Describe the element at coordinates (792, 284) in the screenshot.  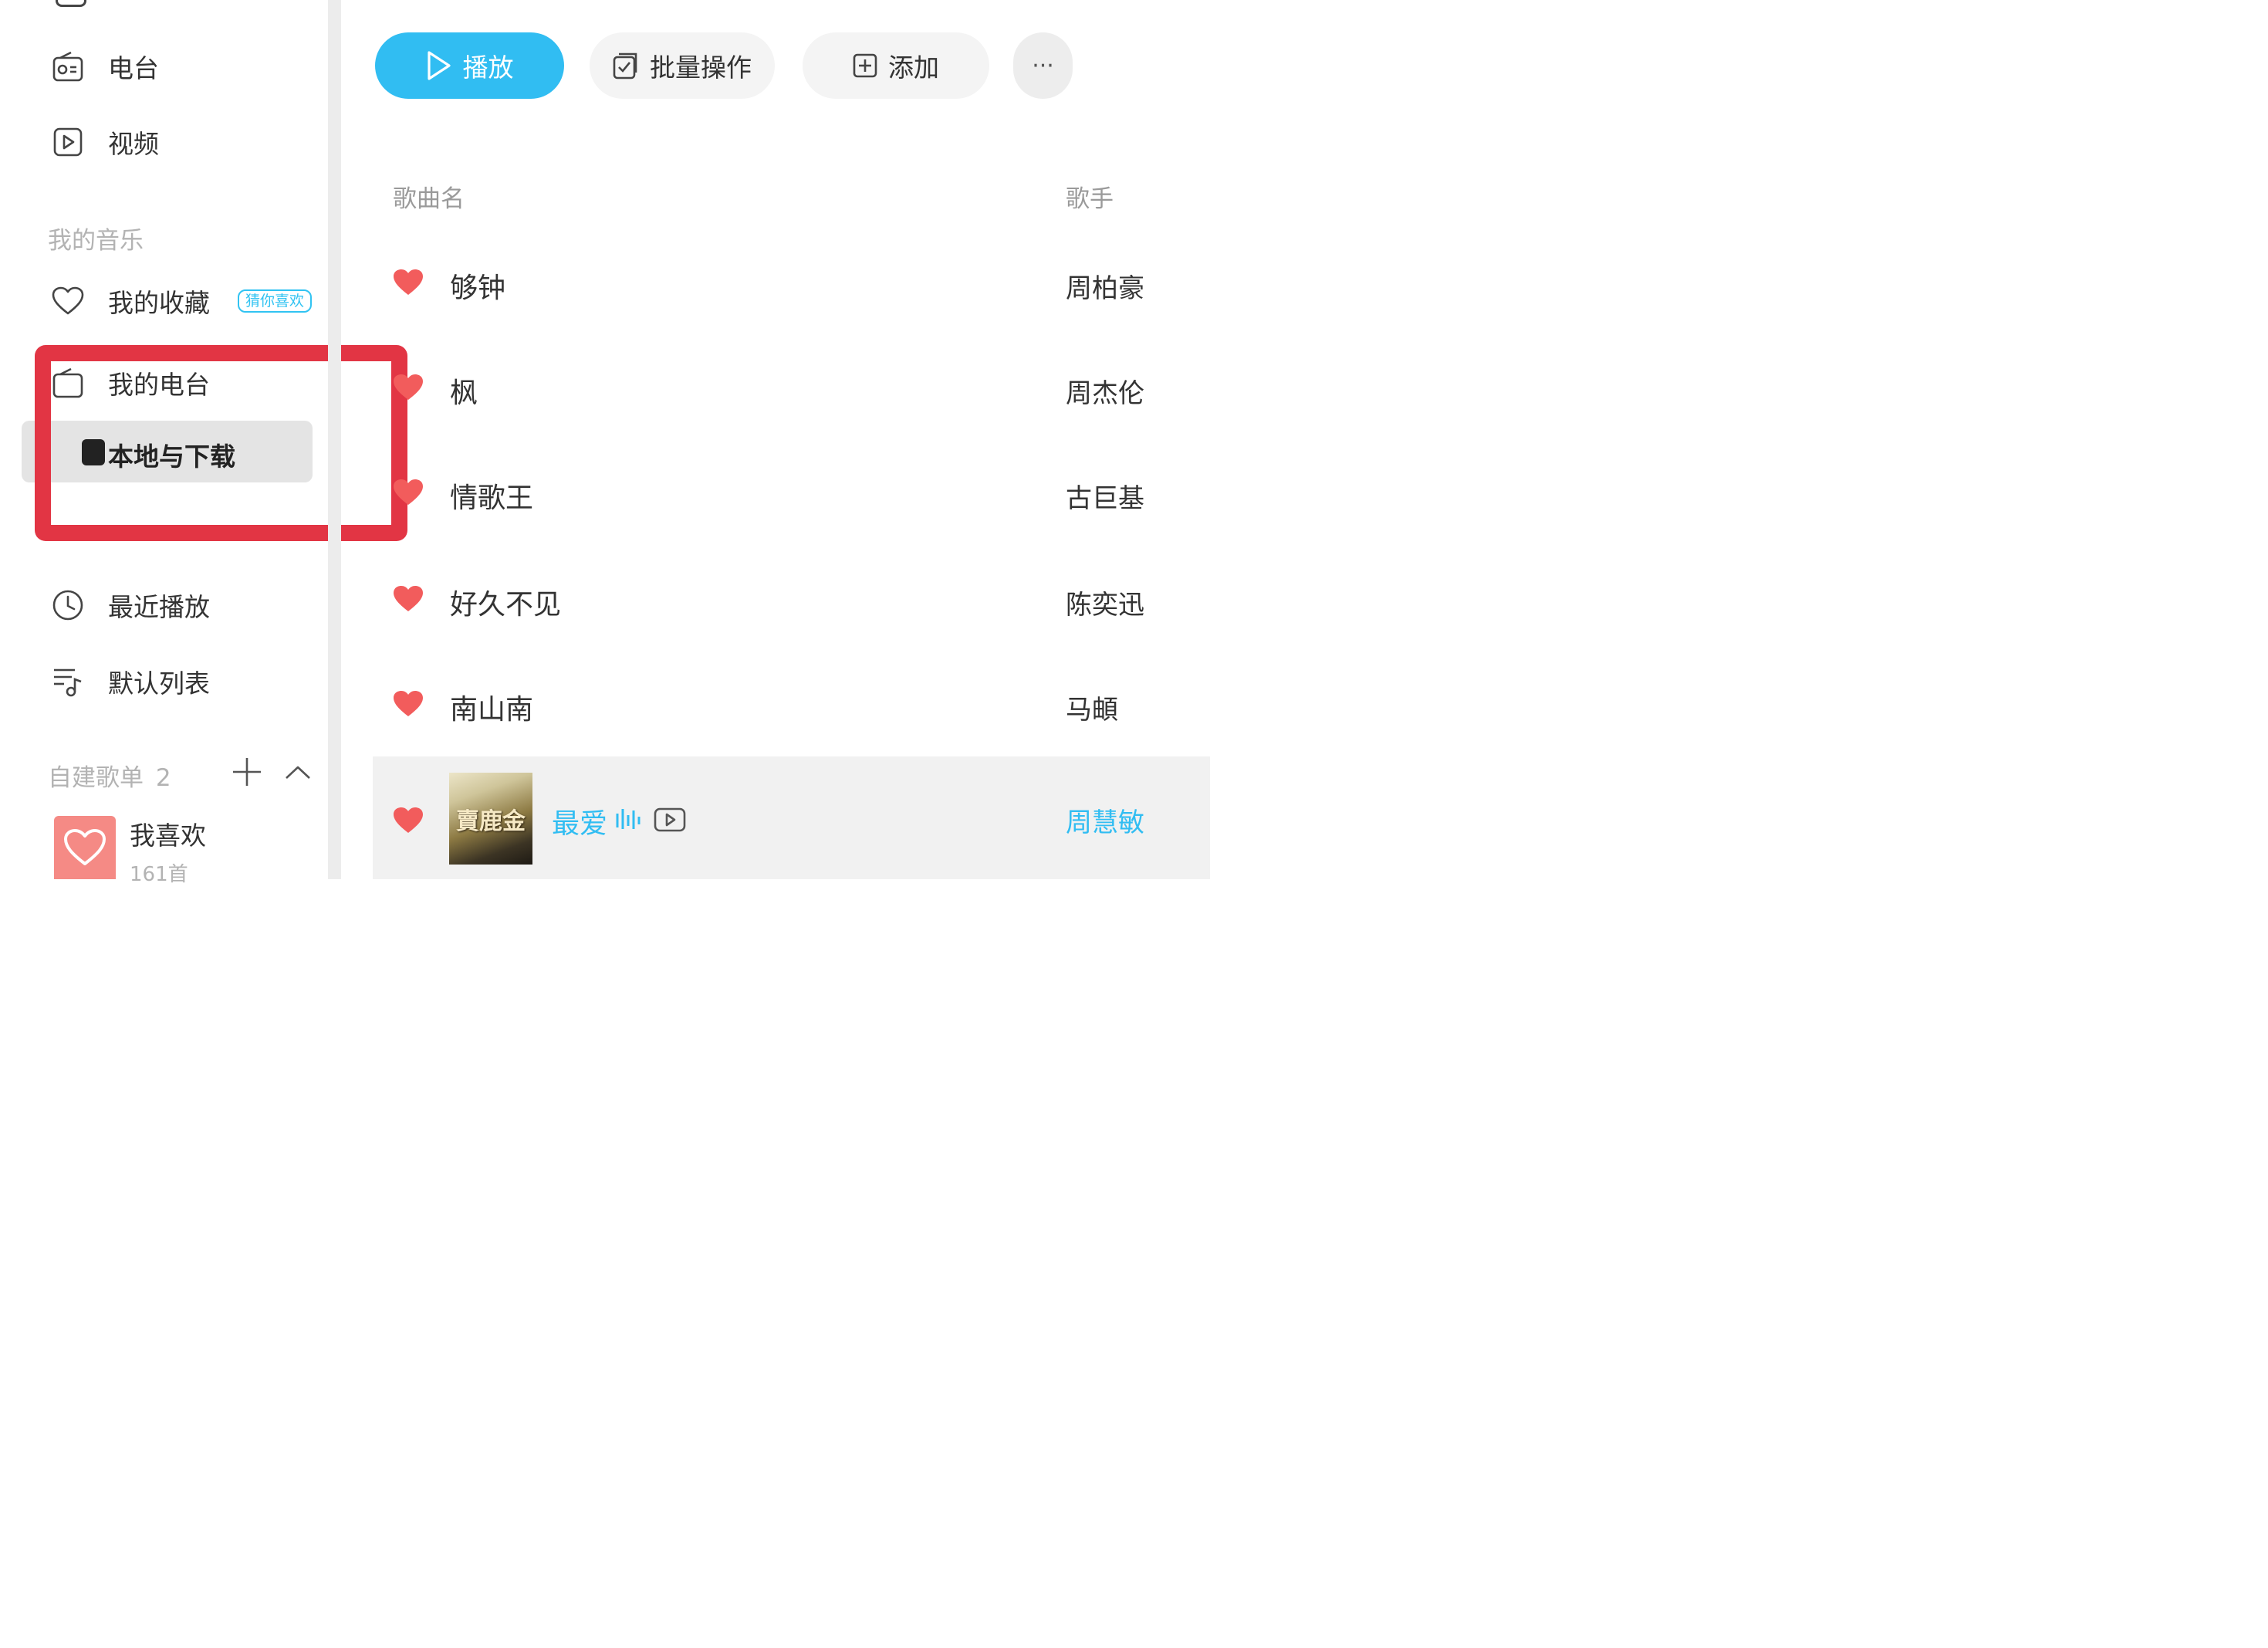
I see `table-row: 够钟 周柏豪` at that location.